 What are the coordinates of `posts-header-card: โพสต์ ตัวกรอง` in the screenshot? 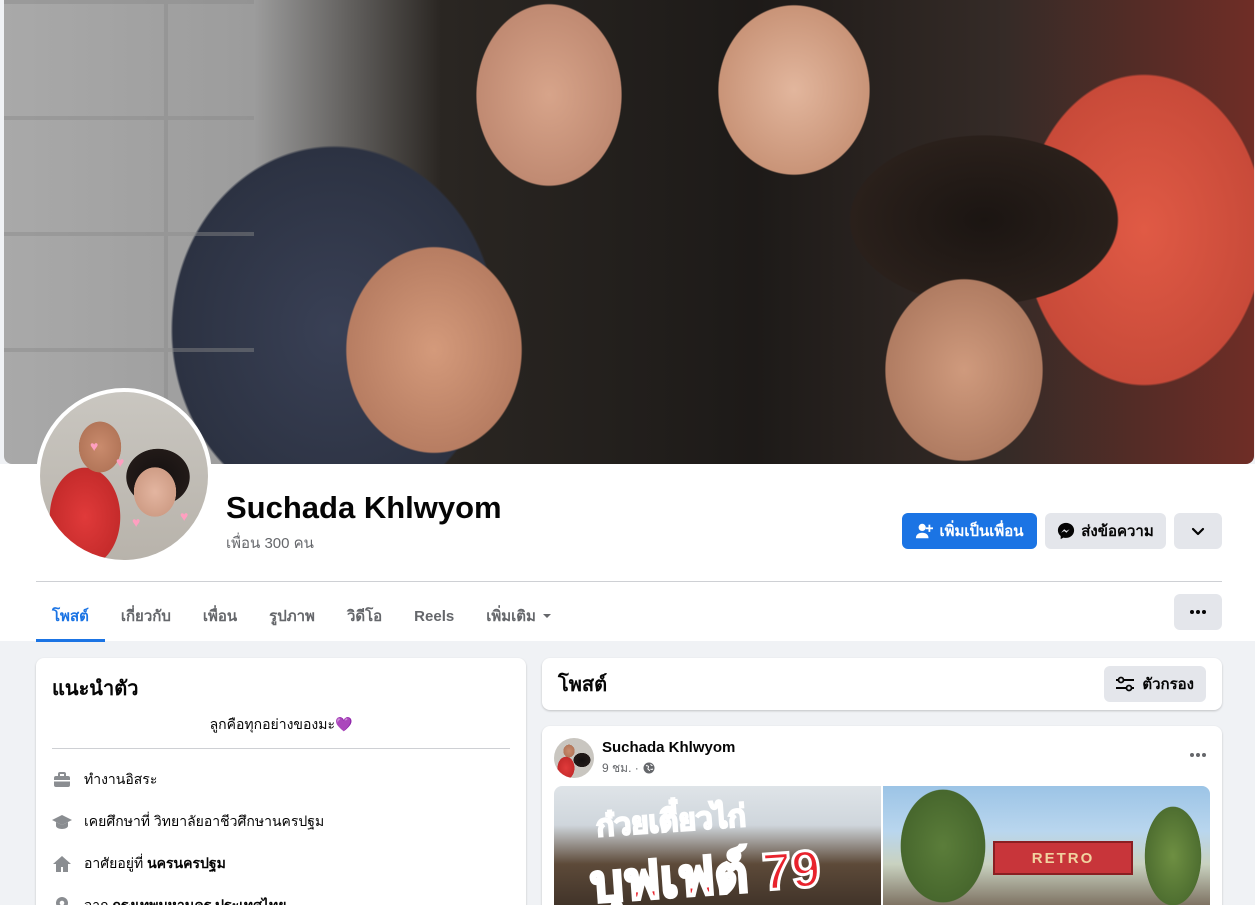 It's located at (882, 684).